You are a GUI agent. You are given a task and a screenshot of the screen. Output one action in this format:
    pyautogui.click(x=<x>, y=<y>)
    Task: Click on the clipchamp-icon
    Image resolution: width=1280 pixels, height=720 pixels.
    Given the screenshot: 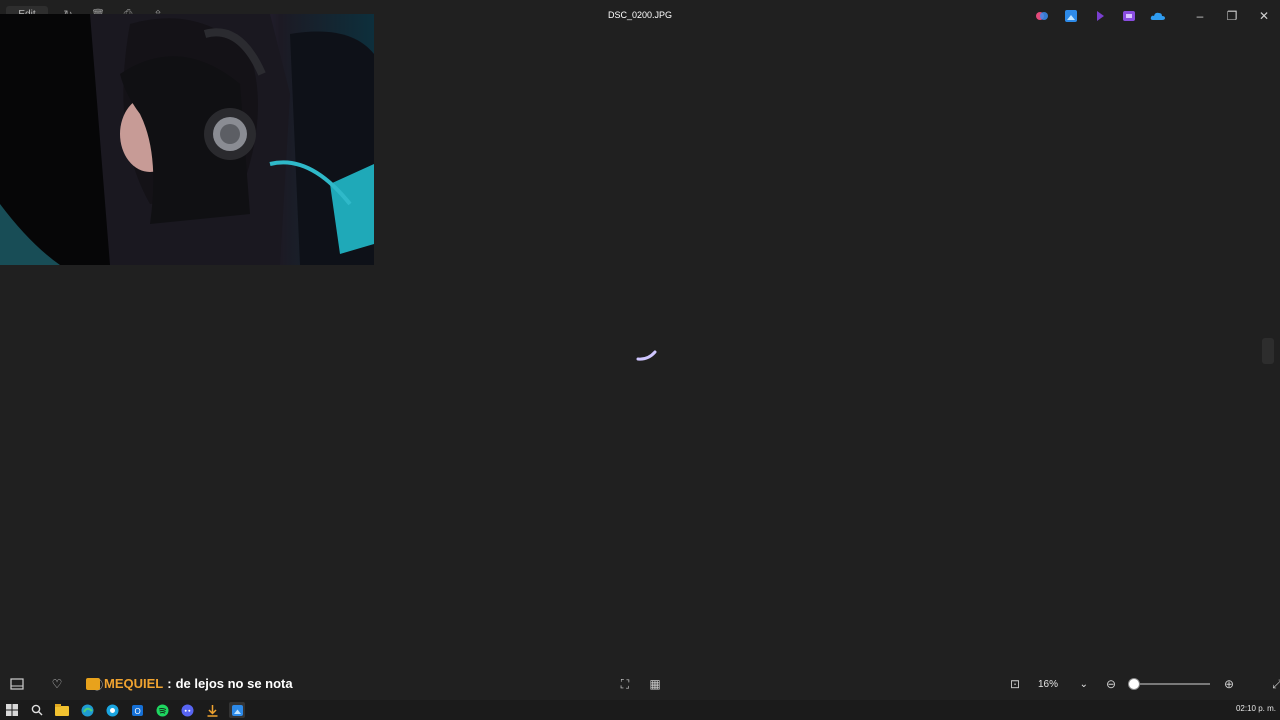 What is the action you would take?
    pyautogui.click(x=1100, y=16)
    